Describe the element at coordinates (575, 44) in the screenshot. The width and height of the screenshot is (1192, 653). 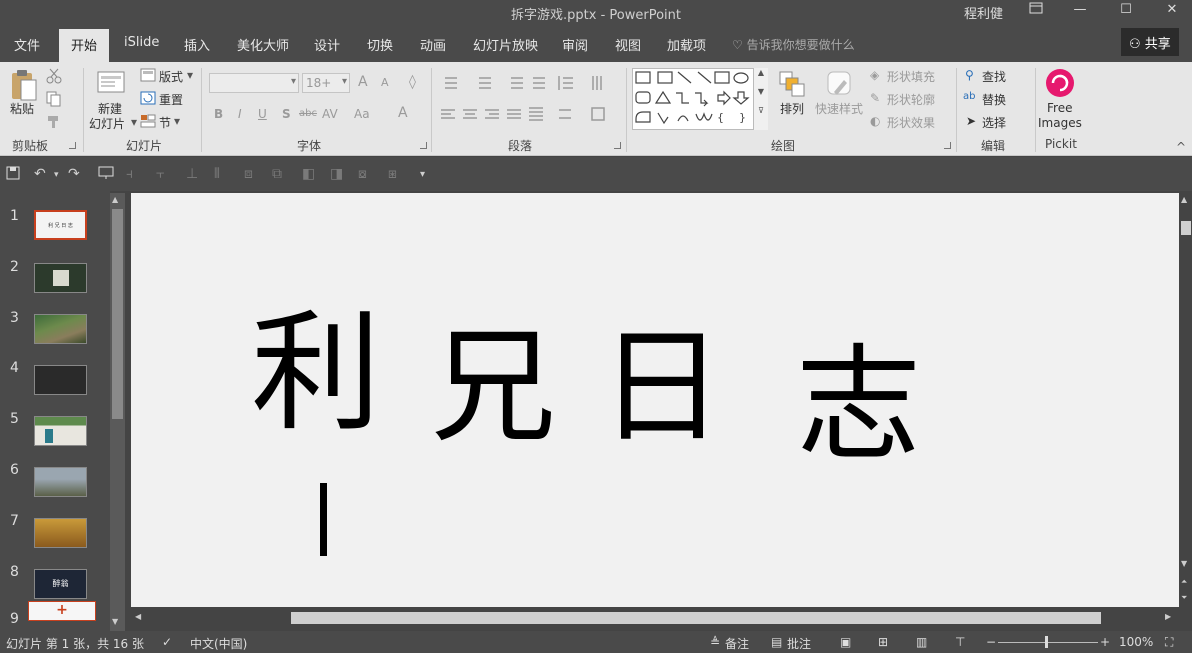
I see `tab-review: 审阅` at that location.